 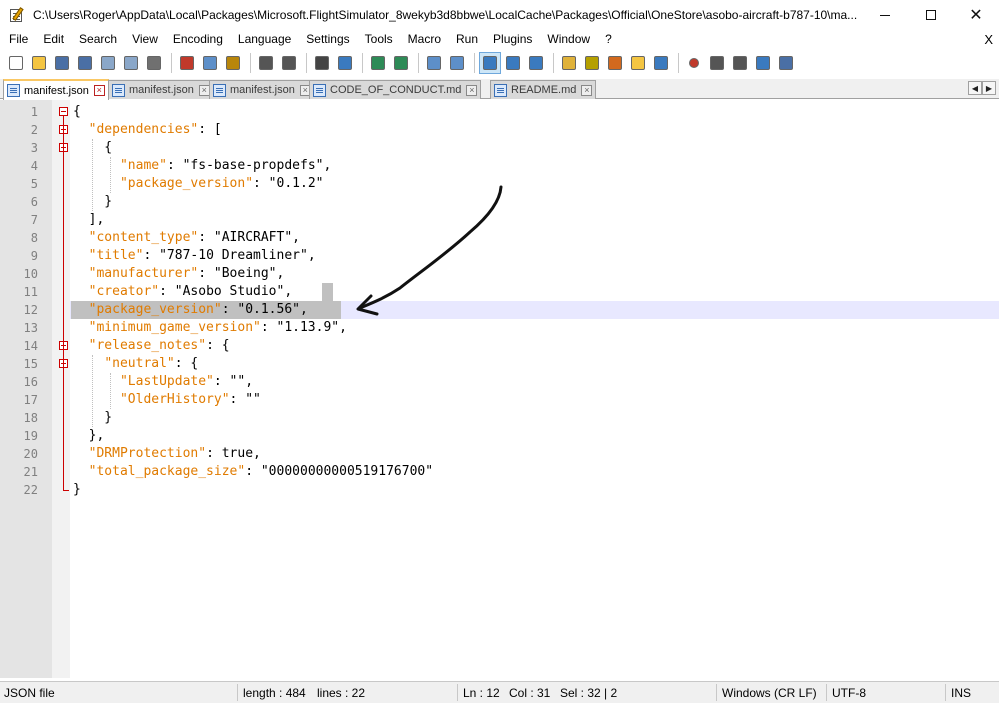 I want to click on close-document-button: X, so click(x=988, y=39).